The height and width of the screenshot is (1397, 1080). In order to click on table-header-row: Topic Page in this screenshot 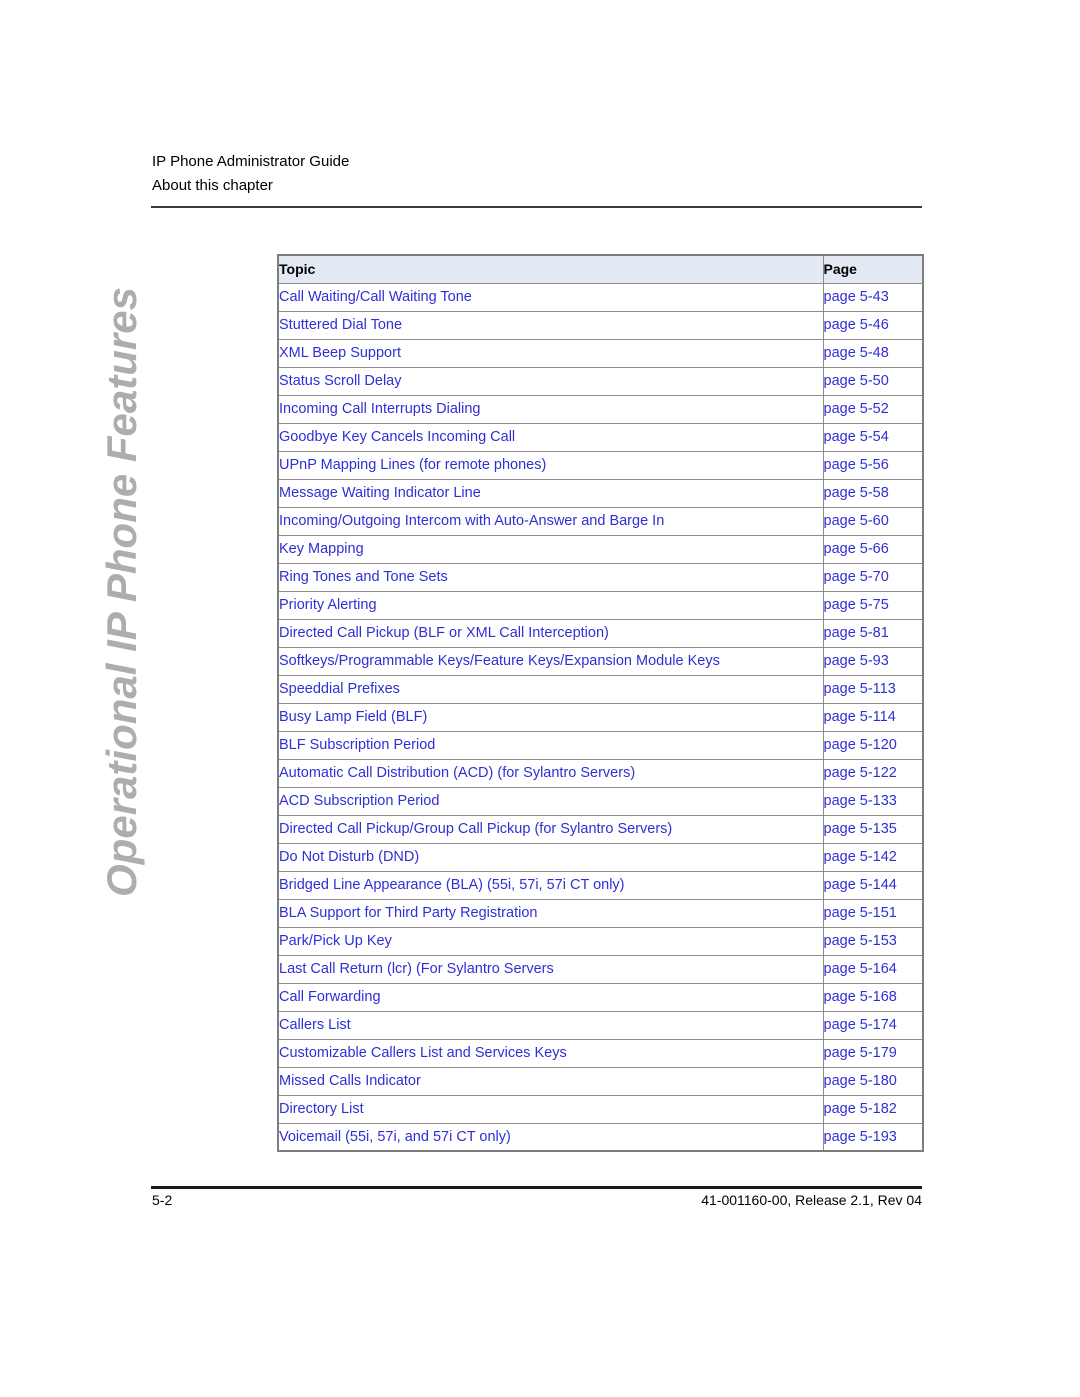, I will do `click(600, 269)`.